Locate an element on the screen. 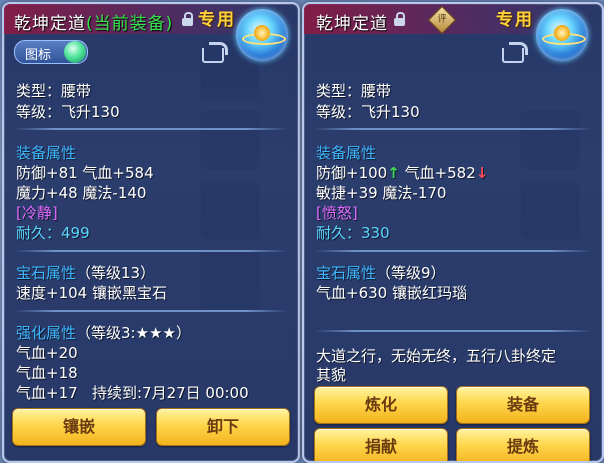 This screenshot has width=604, height=463. equip-attr-row: 敏捷+39 魔法-170 is located at coordinates (381, 193).